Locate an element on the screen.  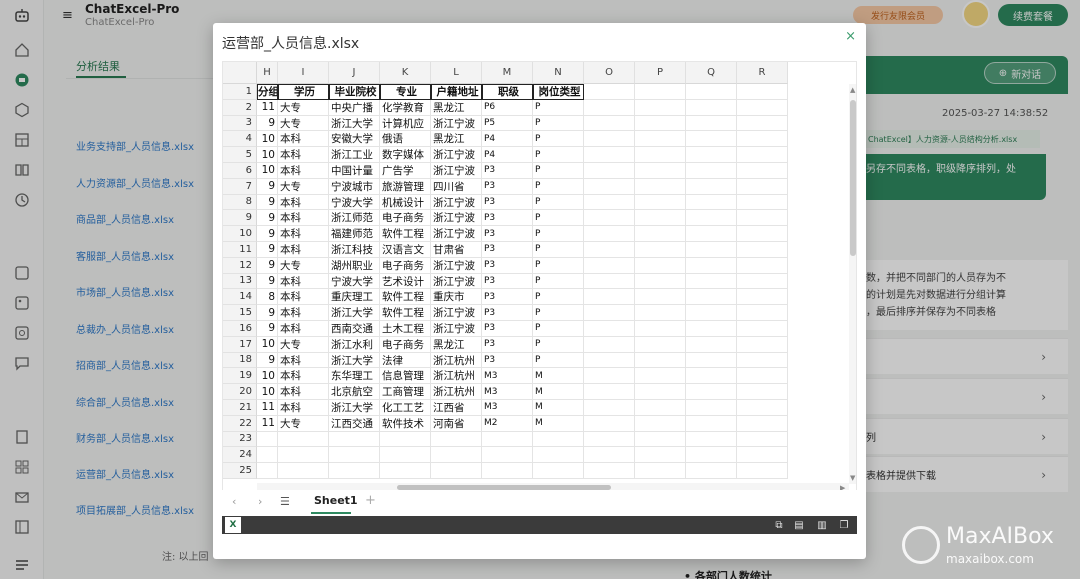
row-header: 1 is located at coordinates (240, 92).